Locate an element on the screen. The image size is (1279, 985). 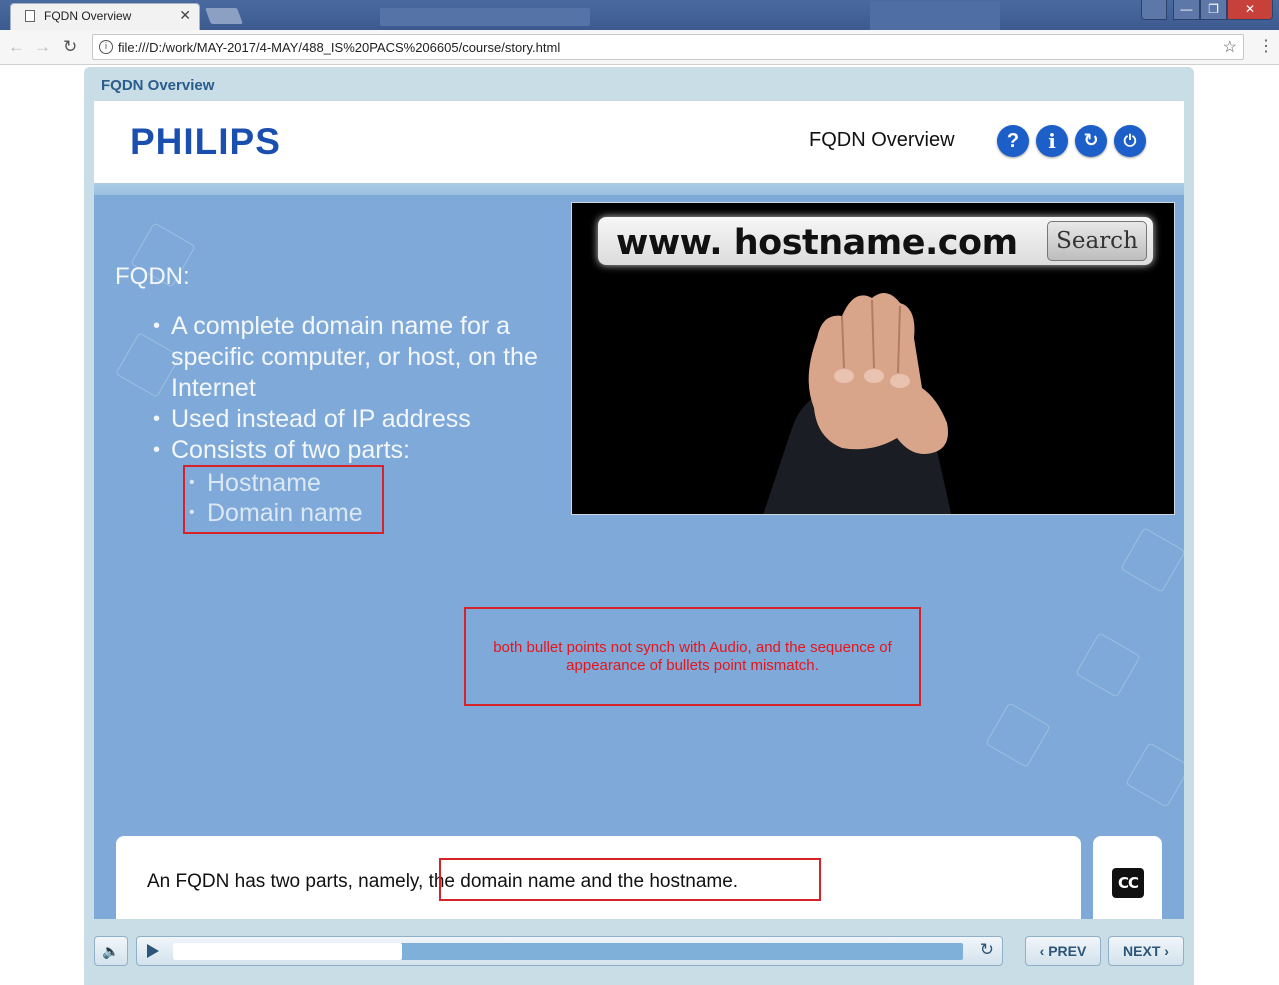
play-icon is located at coordinates (153, 951).